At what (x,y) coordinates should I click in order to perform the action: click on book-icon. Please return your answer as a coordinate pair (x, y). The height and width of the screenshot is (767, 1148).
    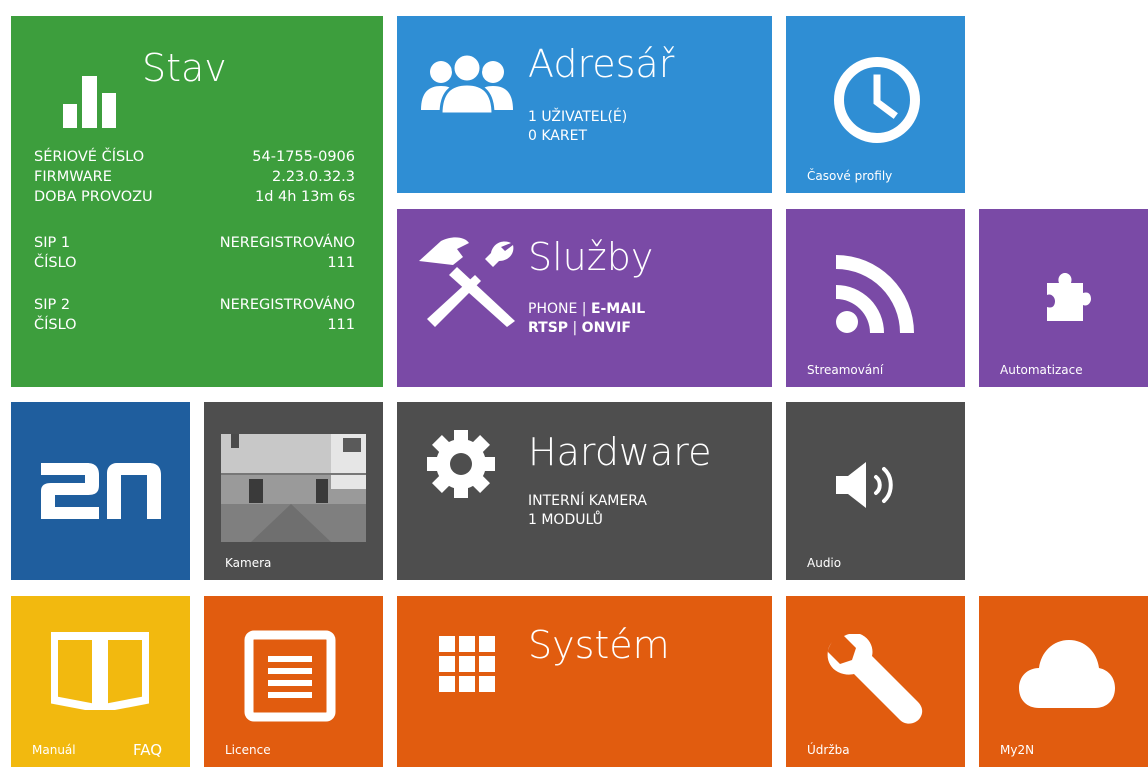
    Looking at the image, I should click on (100, 671).